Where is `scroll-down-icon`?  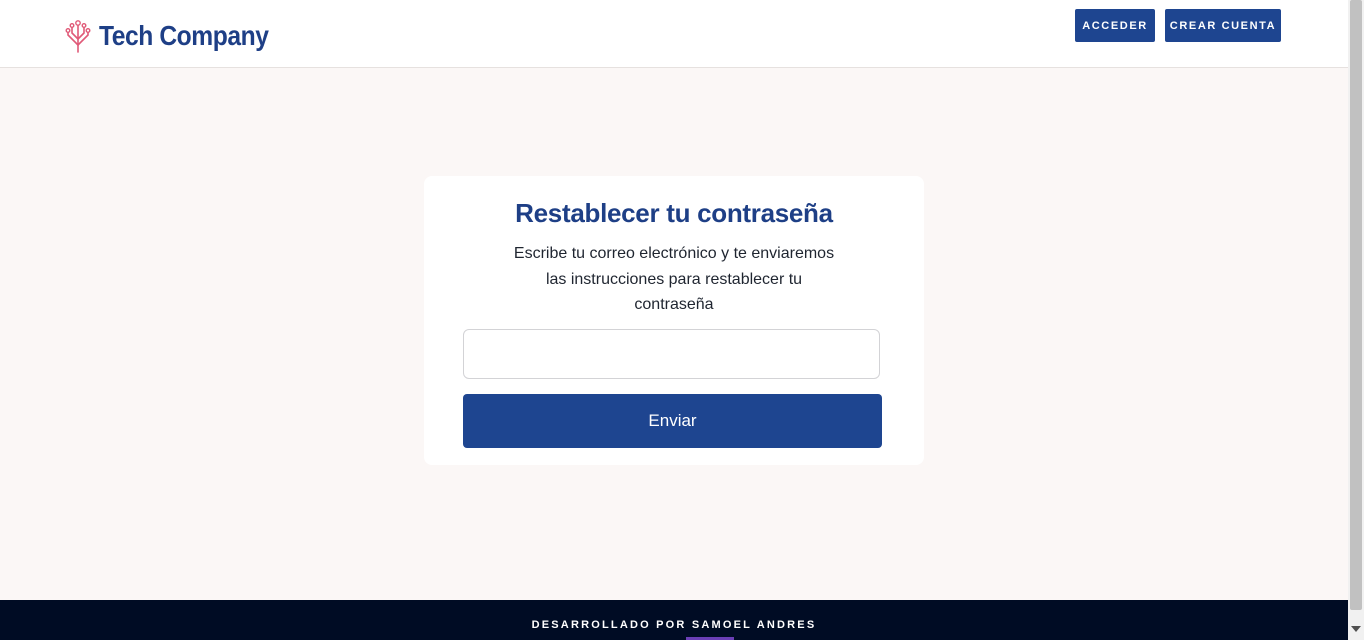
scroll-down-icon is located at coordinates (1356, 629).